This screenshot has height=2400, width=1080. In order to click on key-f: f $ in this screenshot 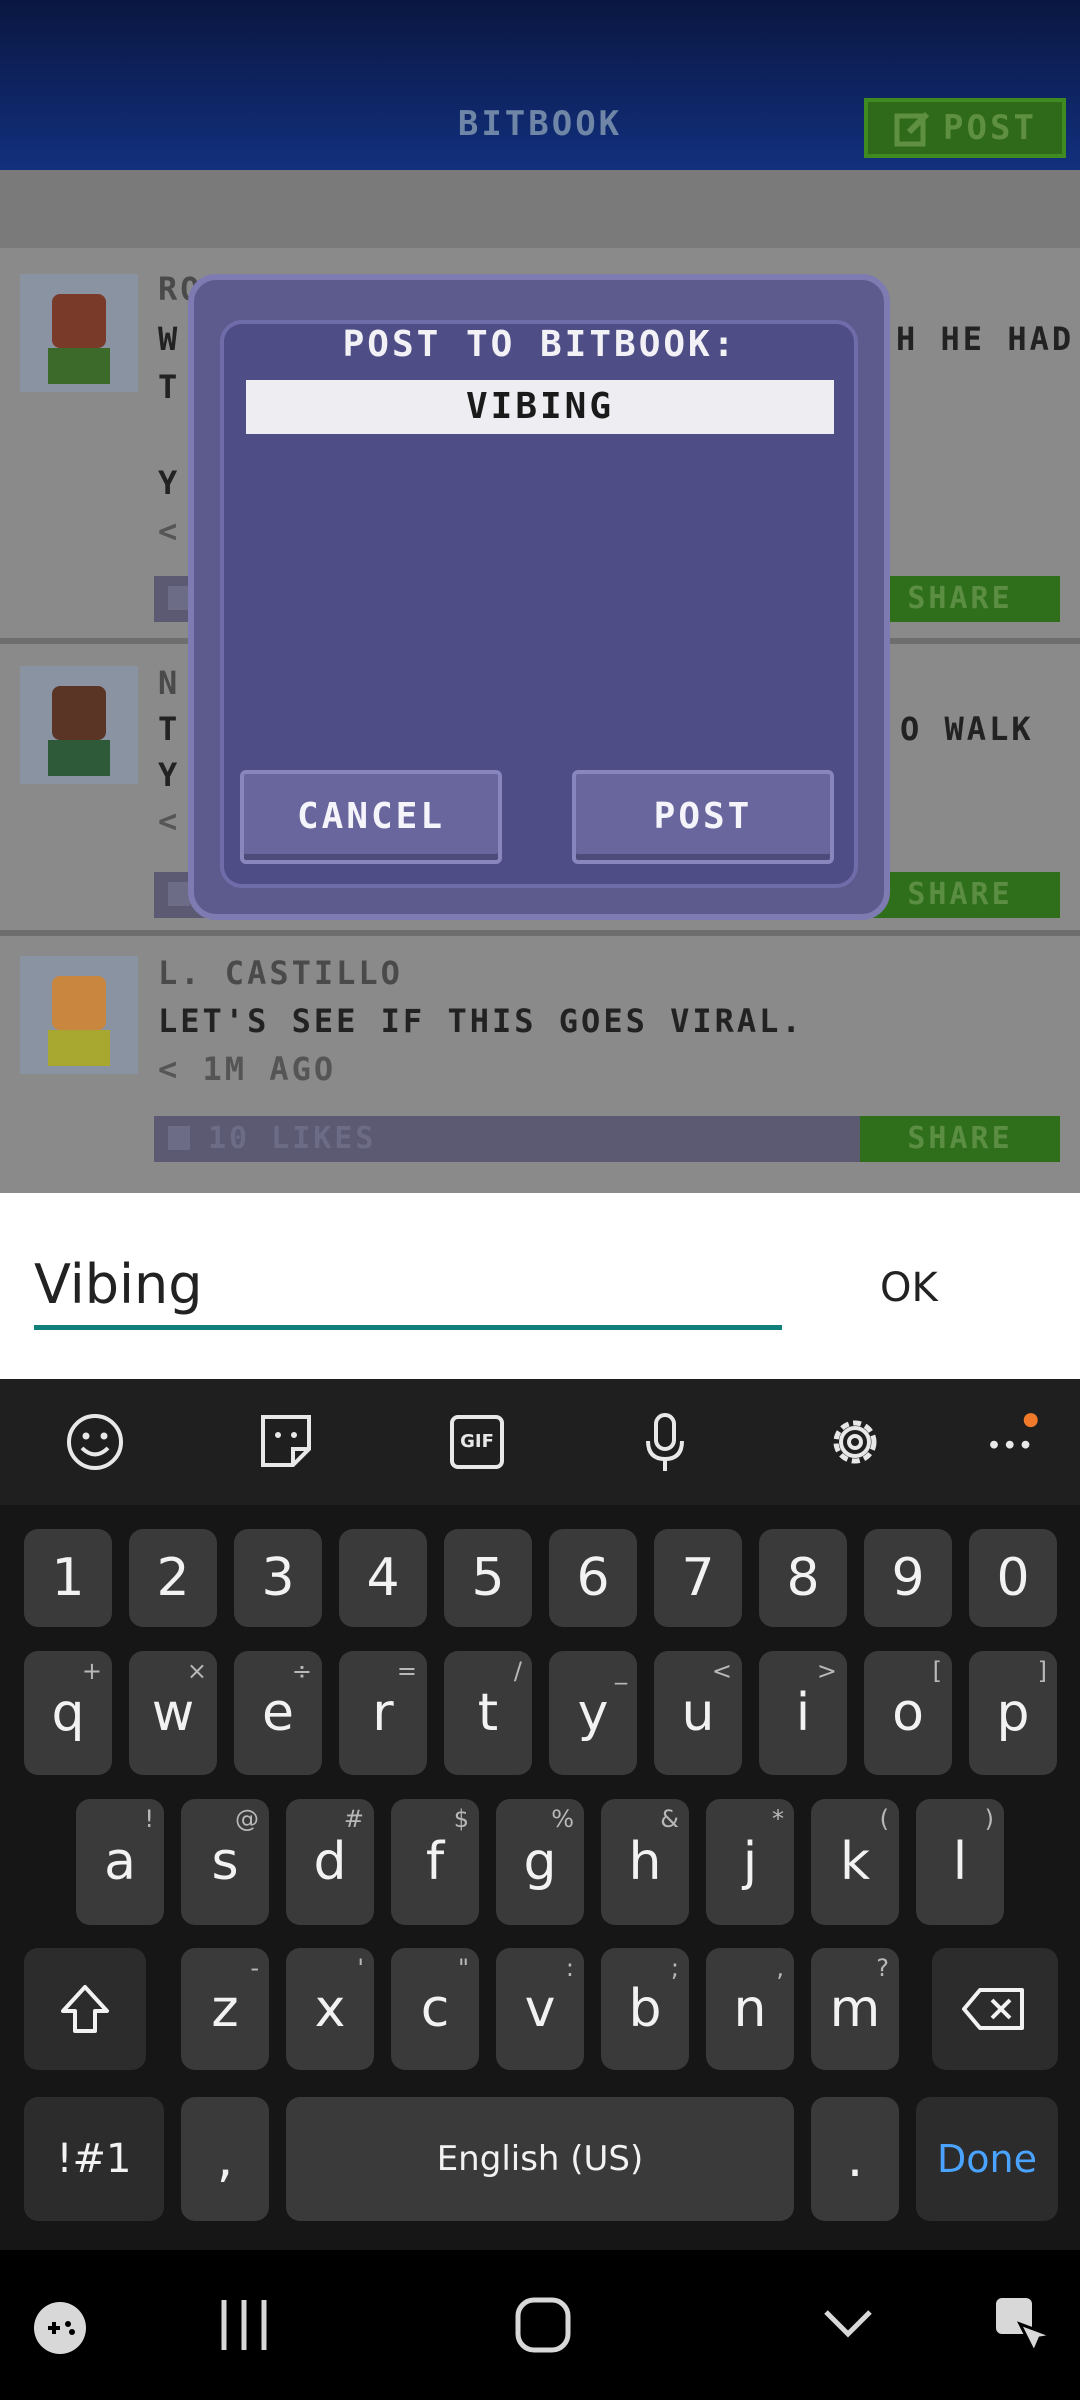, I will do `click(435, 1862)`.